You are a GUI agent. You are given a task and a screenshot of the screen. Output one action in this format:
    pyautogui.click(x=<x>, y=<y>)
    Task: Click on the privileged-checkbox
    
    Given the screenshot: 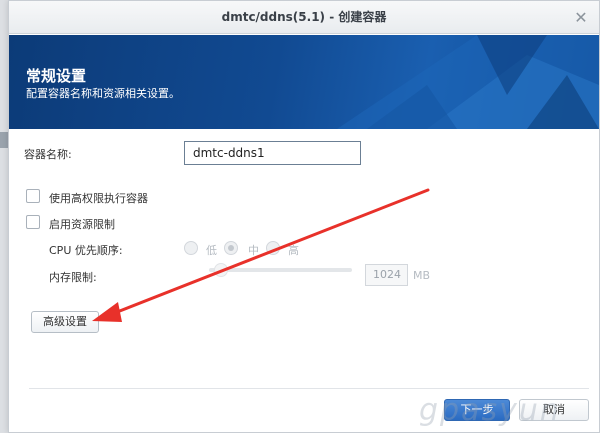 What is the action you would take?
    pyautogui.click(x=33, y=196)
    